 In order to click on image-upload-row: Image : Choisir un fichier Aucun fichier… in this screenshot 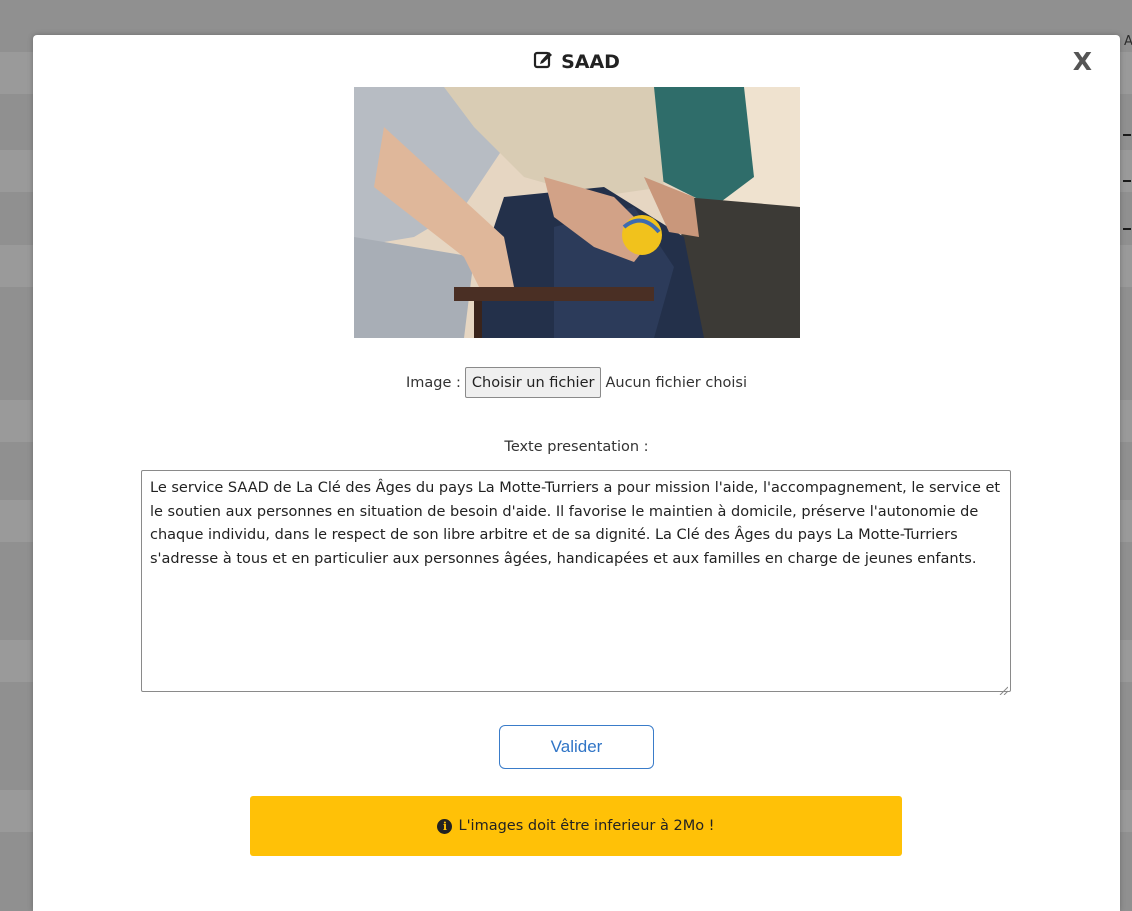, I will do `click(576, 382)`.